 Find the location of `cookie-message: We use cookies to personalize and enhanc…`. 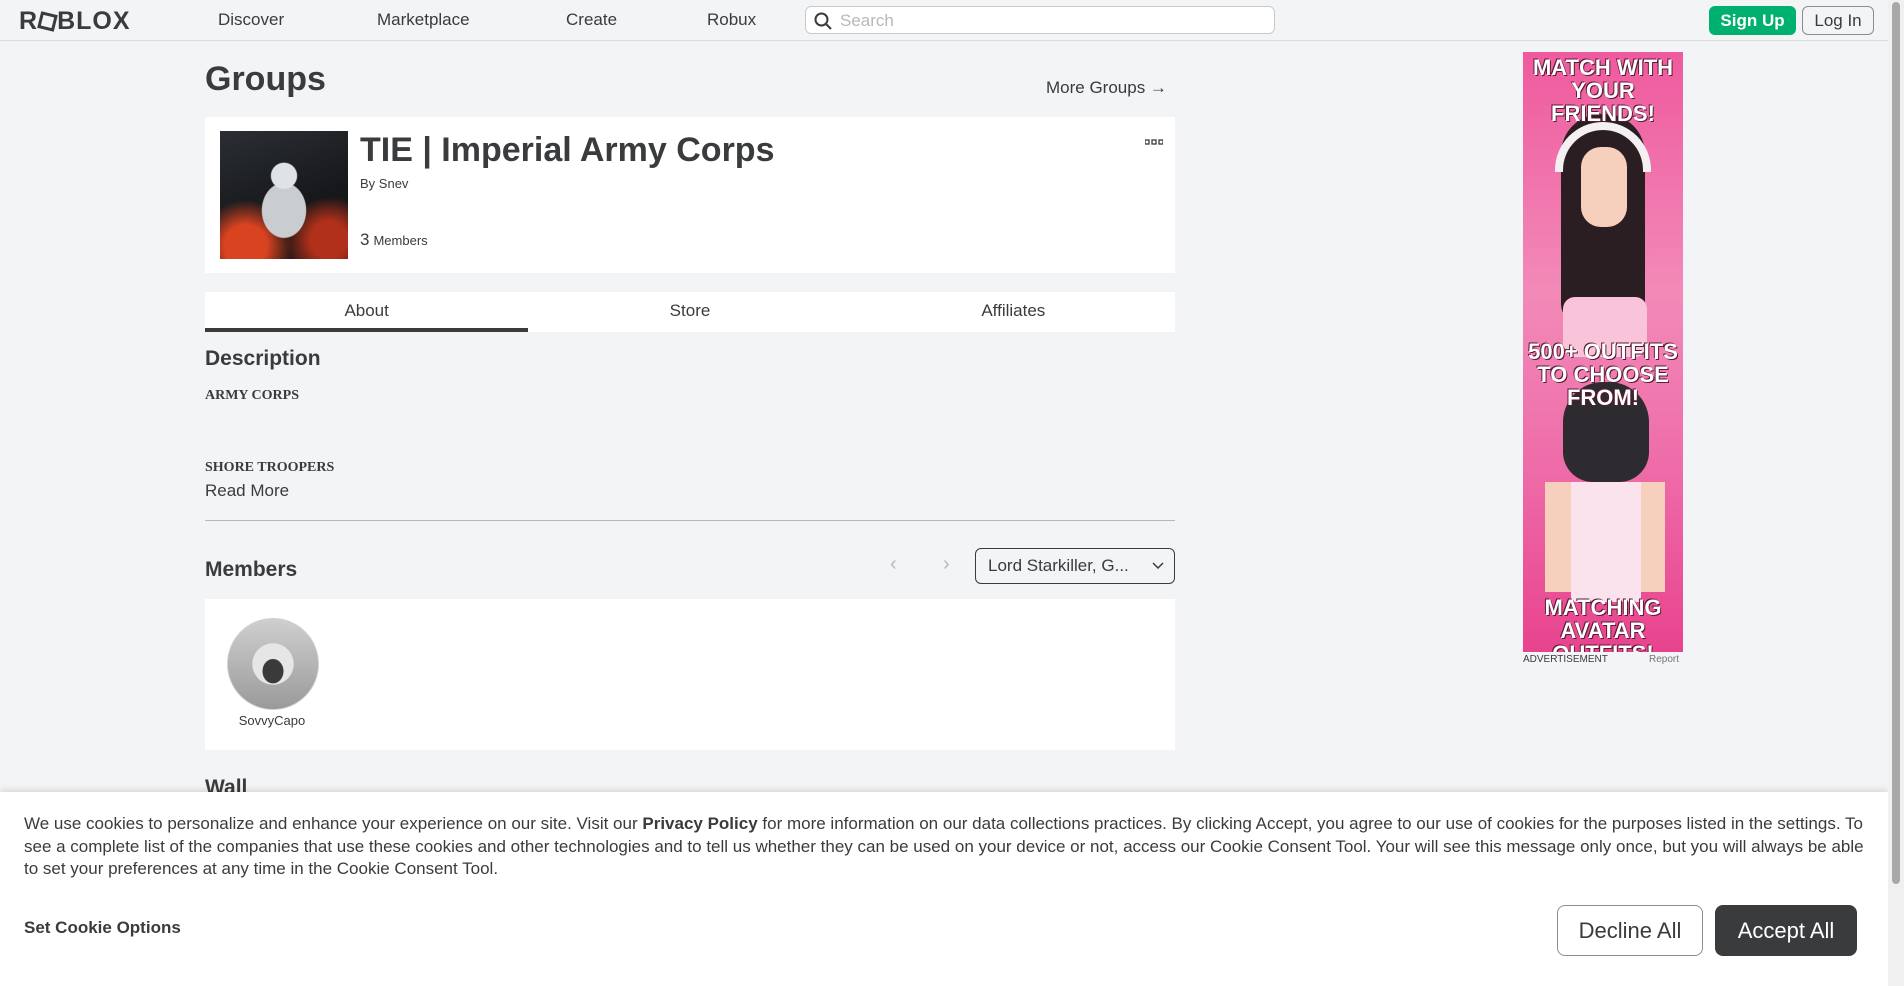

cookie-message: We use cookies to personalize and enhanc… is located at coordinates (949, 847).